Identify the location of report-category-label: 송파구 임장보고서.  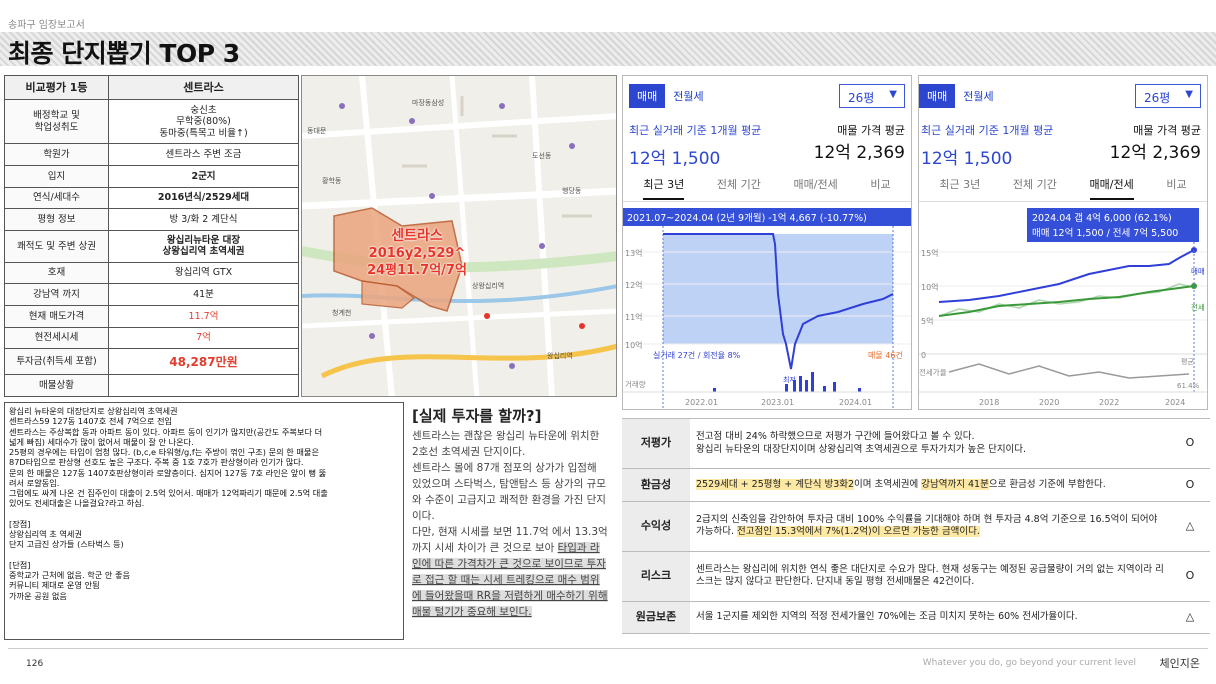
(46, 25).